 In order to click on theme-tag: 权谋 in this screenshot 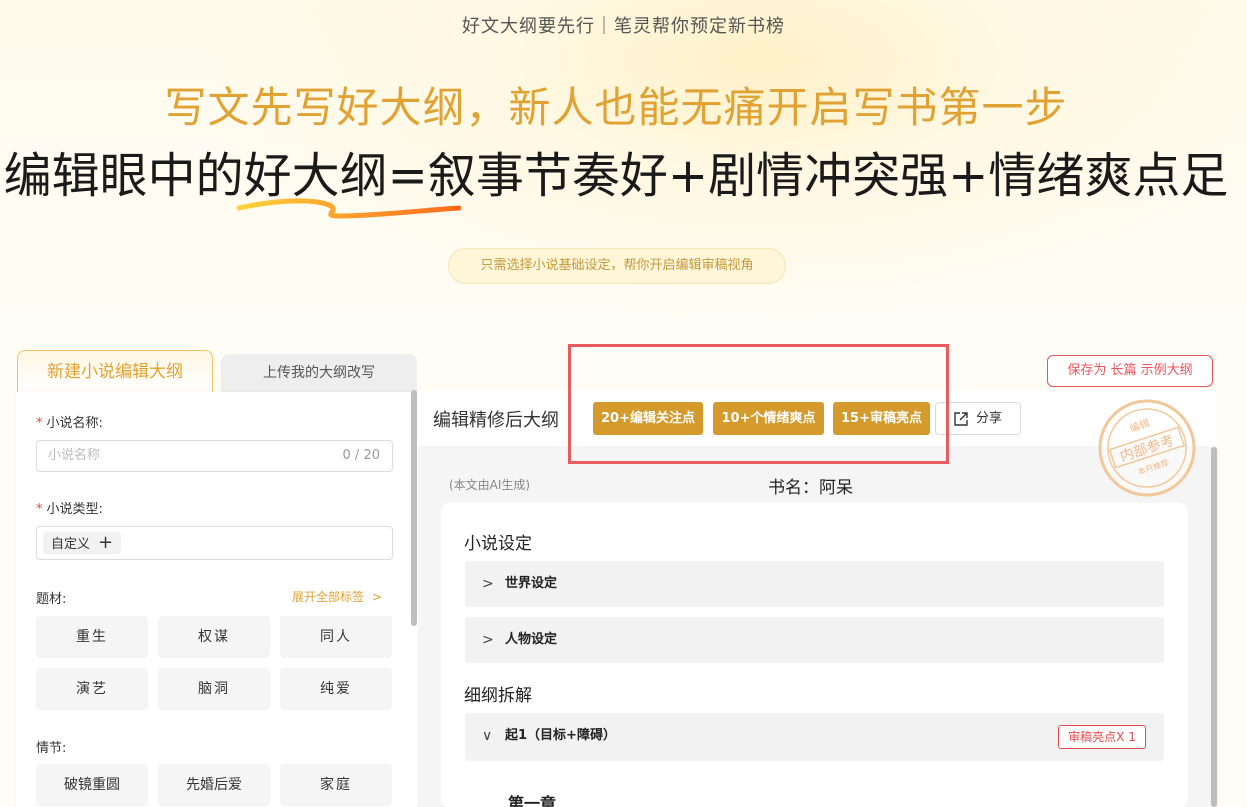, I will do `click(214, 637)`.